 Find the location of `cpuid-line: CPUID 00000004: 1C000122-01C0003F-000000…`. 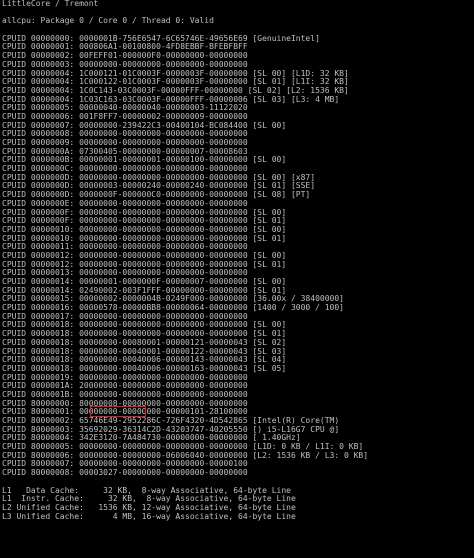

cpuid-line: CPUID 00000004: 1C000122-01C0003F-000000… is located at coordinates (175, 82).